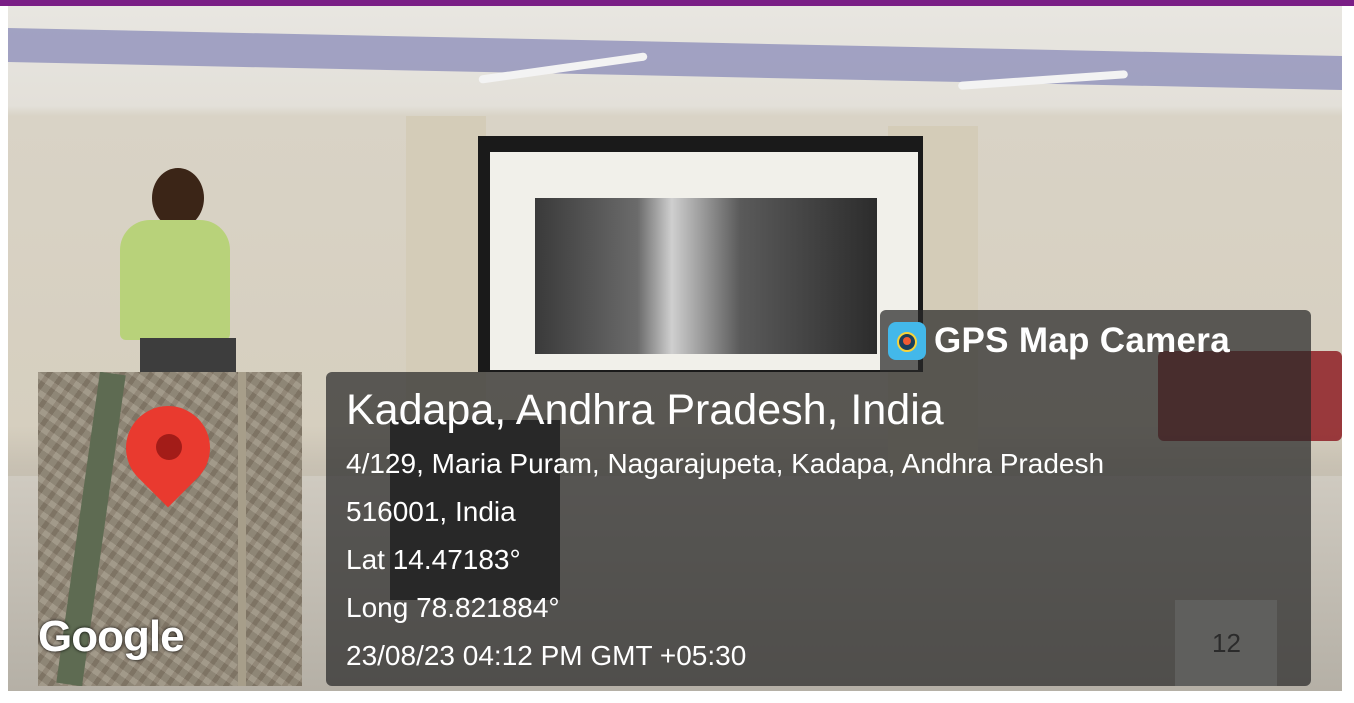 The width and height of the screenshot is (1354, 703). What do you see at coordinates (907, 341) in the screenshot?
I see `gps-map-camera-icon` at bounding box center [907, 341].